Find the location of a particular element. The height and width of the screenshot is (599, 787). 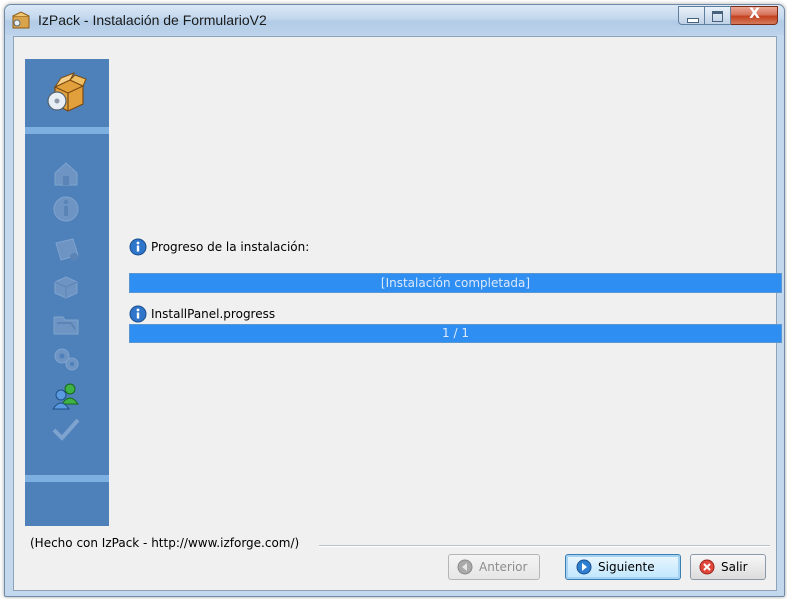

sidebar-divider is located at coordinates (67, 130).